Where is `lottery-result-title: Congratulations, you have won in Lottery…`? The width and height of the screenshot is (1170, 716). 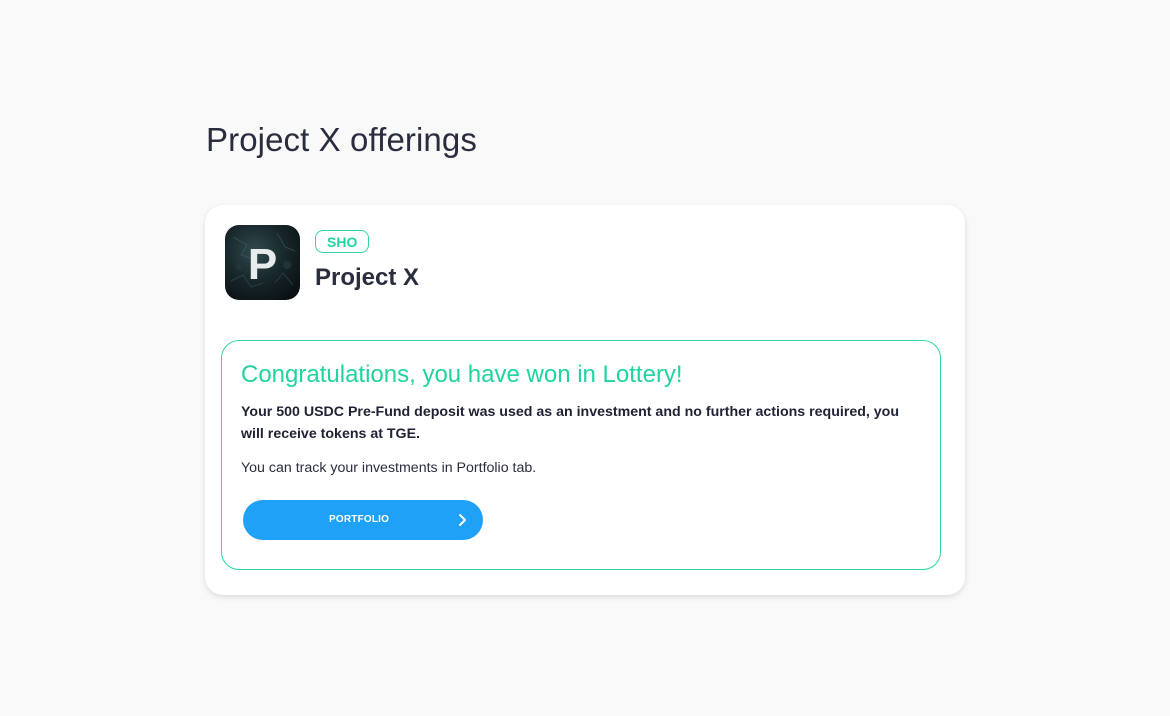
lottery-result-title: Congratulations, you have won in Lottery… is located at coordinates (462, 374).